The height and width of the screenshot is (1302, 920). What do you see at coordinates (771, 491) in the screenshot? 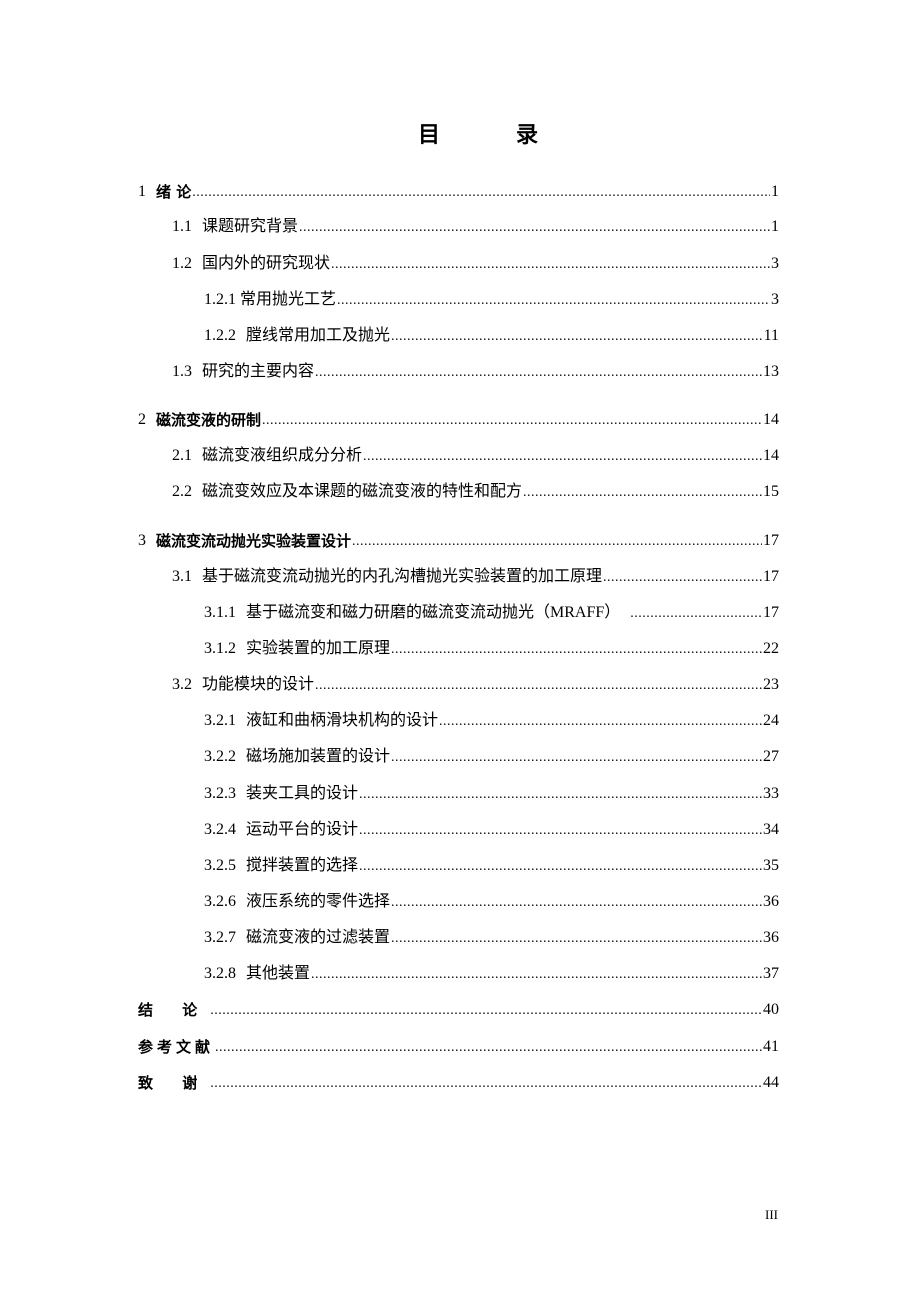
I see `toc-entry-page: 15` at bounding box center [771, 491].